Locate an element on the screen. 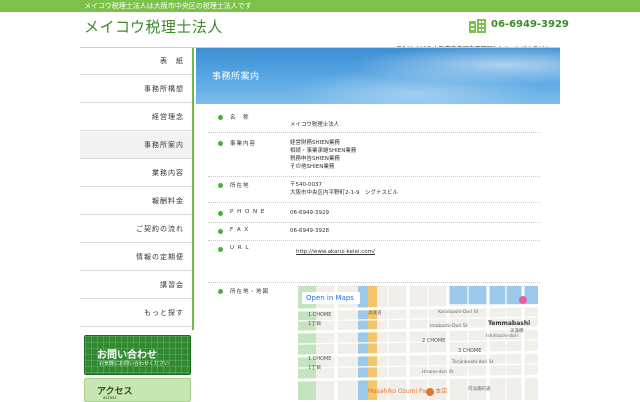  open-in-maps-label: Open in Maps is located at coordinates (330, 298).